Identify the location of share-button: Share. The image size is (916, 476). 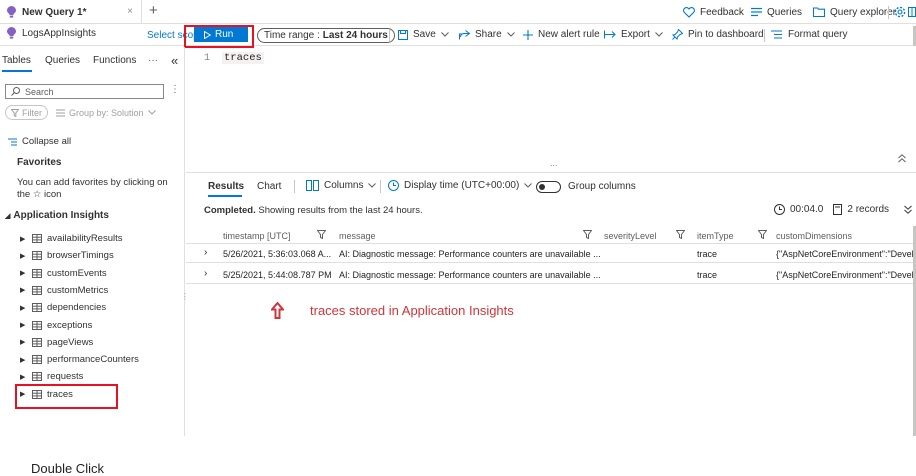
(487, 34).